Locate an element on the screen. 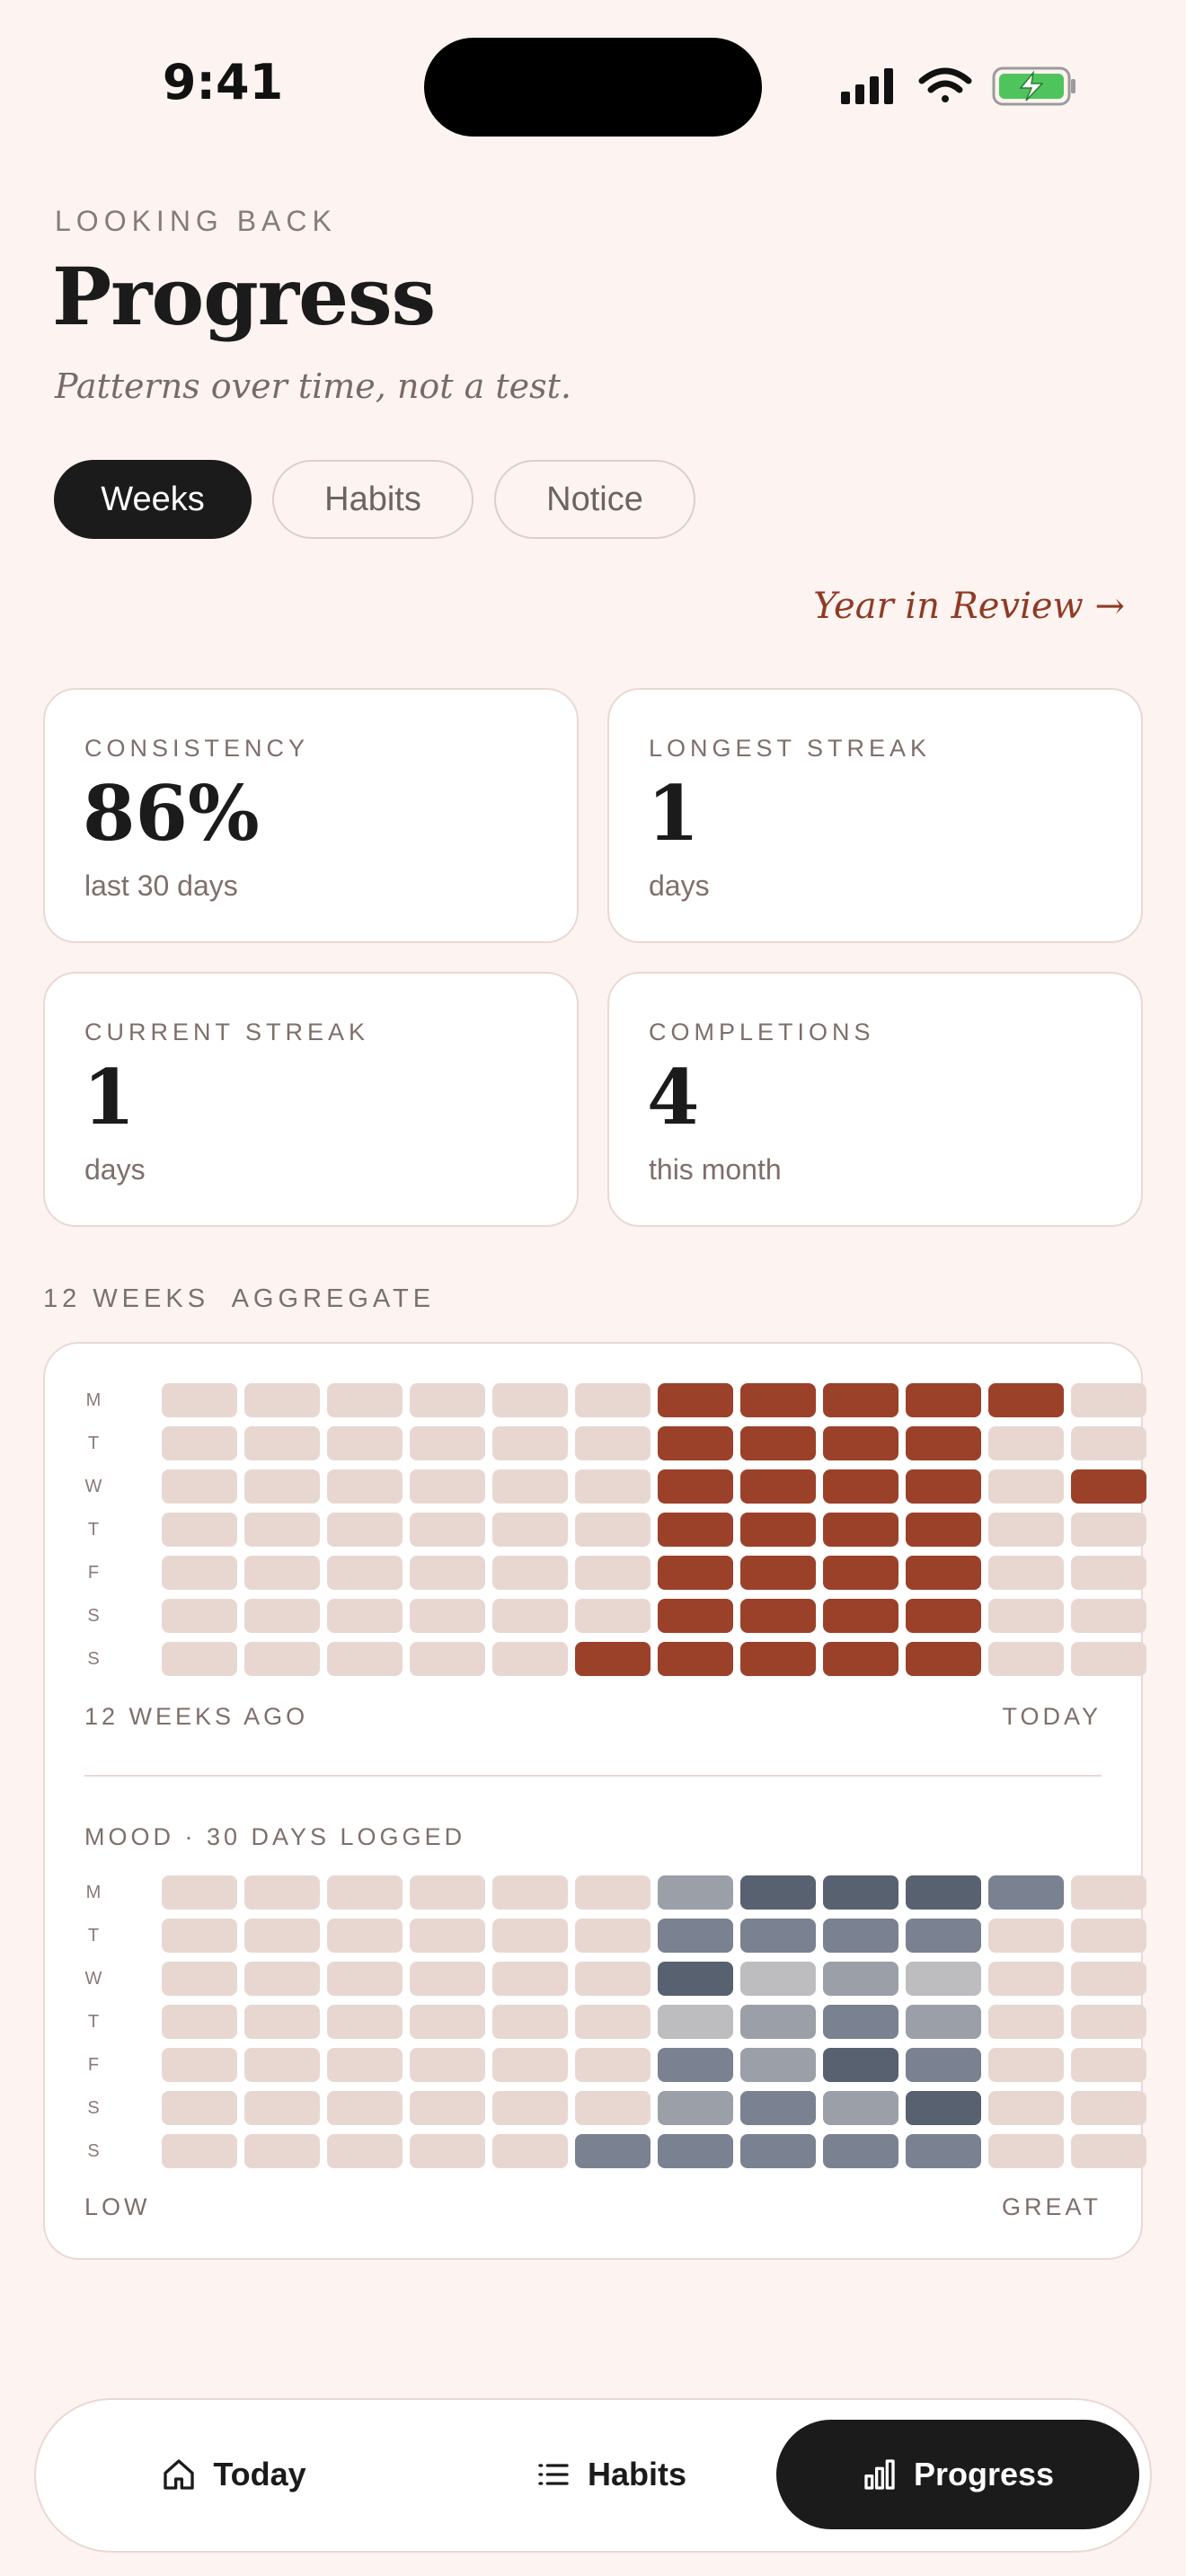 The image size is (1186, 2576). stat-card-current-streak: CURRENT STREAK 1 days is located at coordinates (311, 1099).